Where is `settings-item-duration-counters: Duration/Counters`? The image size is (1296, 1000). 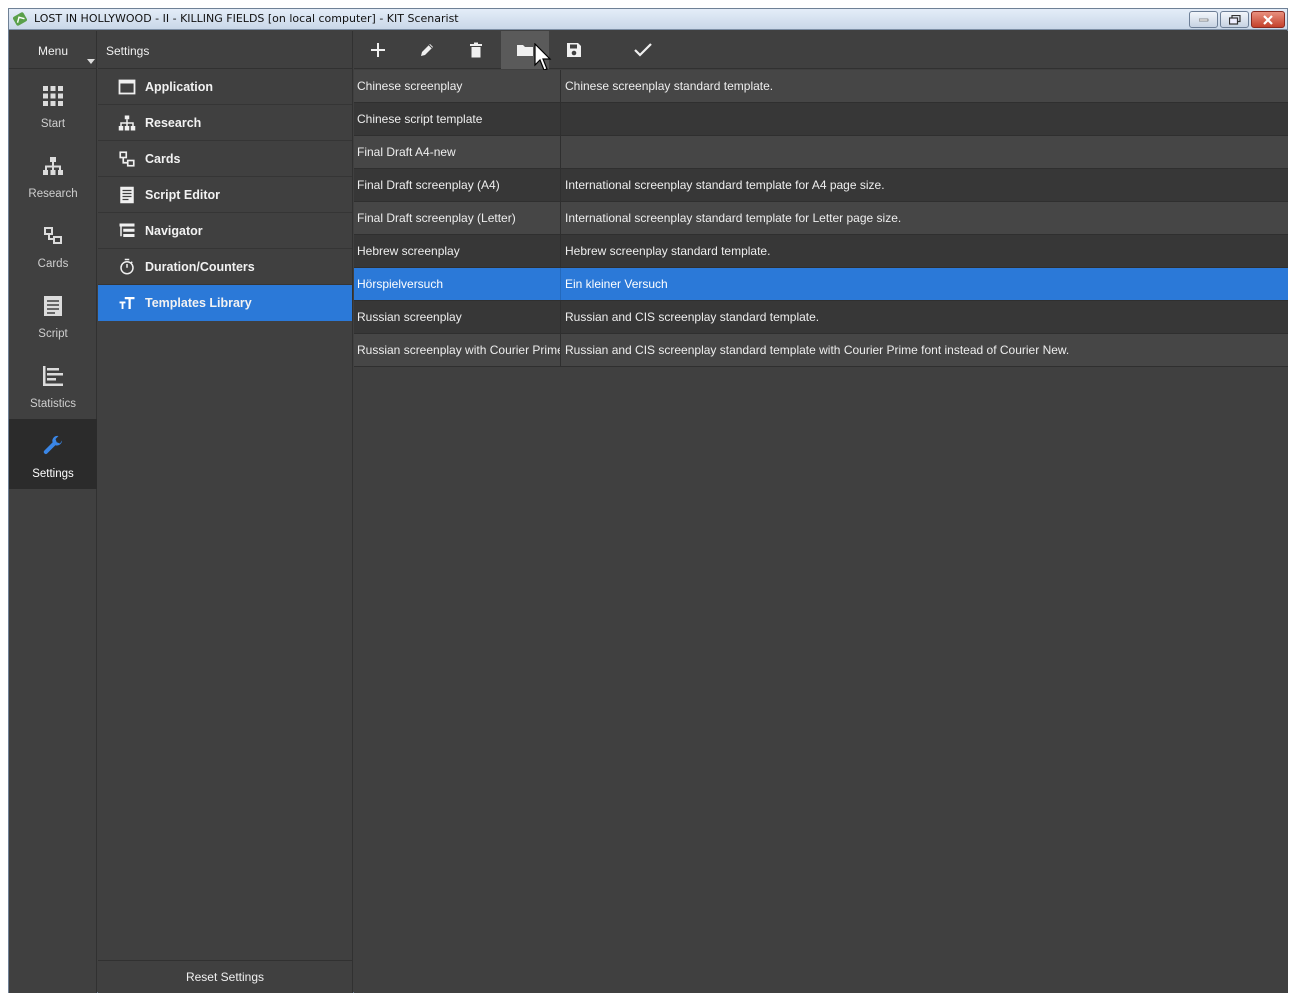
settings-item-duration-counters: Duration/Counters is located at coordinates (225, 267).